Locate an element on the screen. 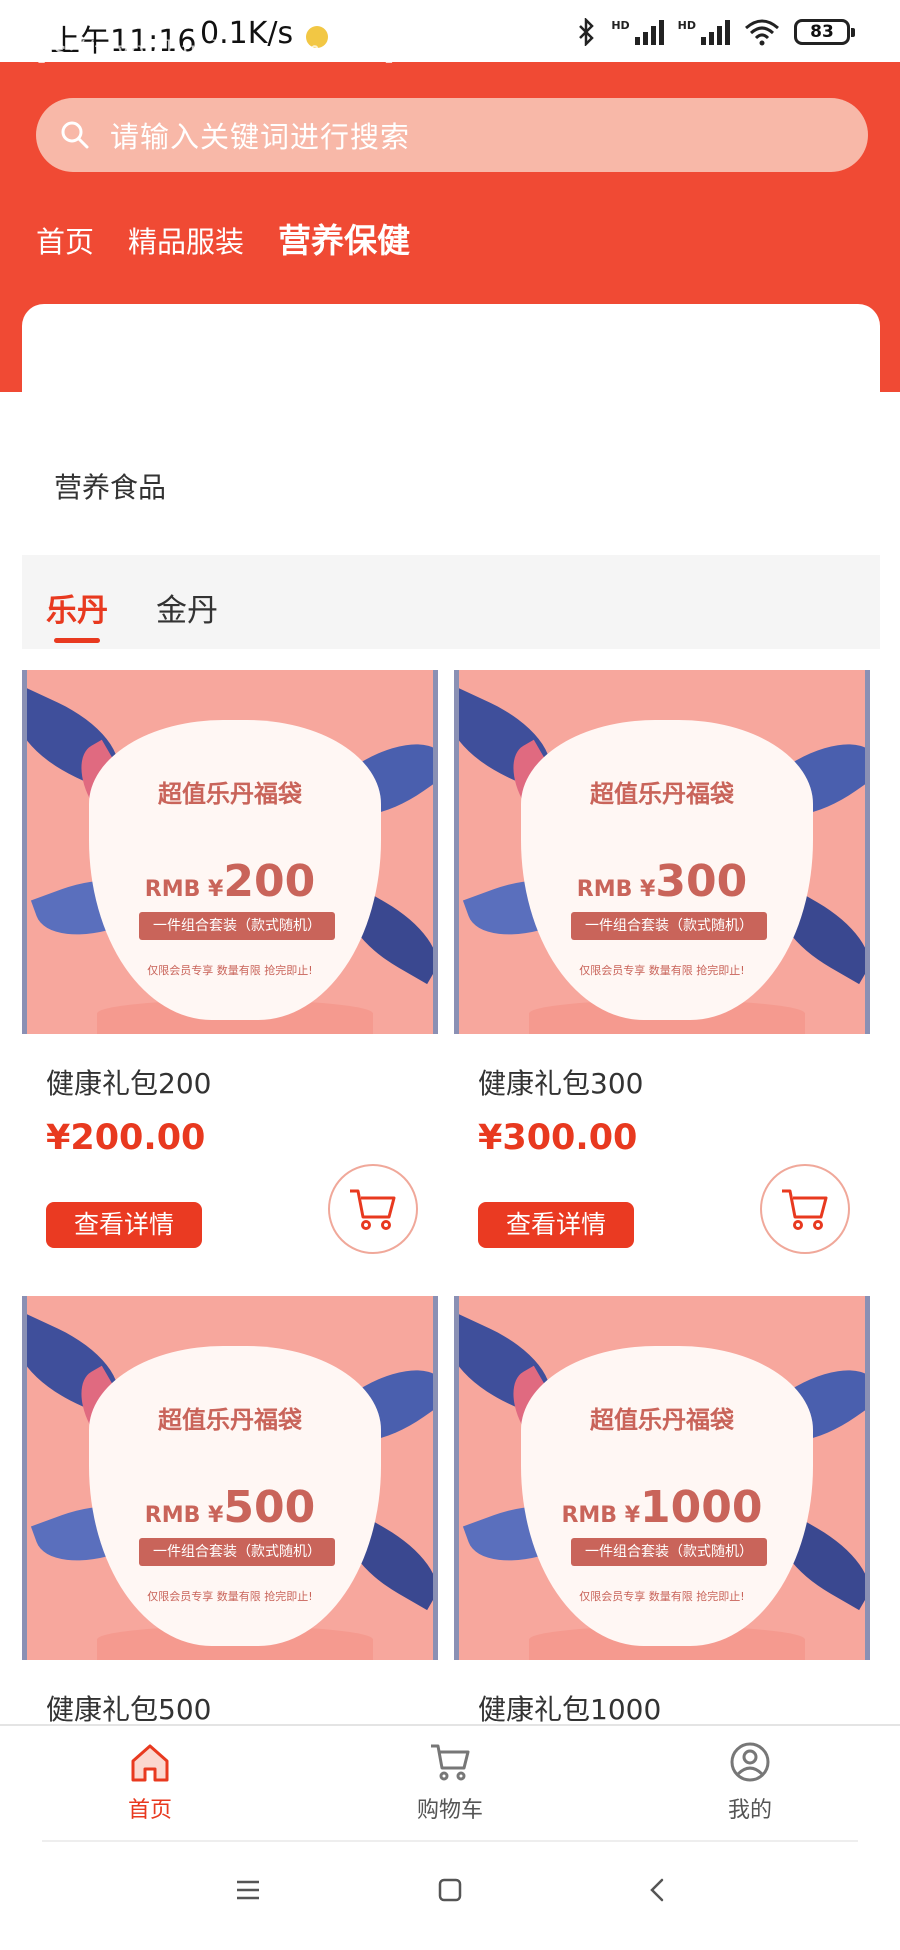 The image size is (900, 1950). banner-price: RMB ¥300 is located at coordinates (662, 881).